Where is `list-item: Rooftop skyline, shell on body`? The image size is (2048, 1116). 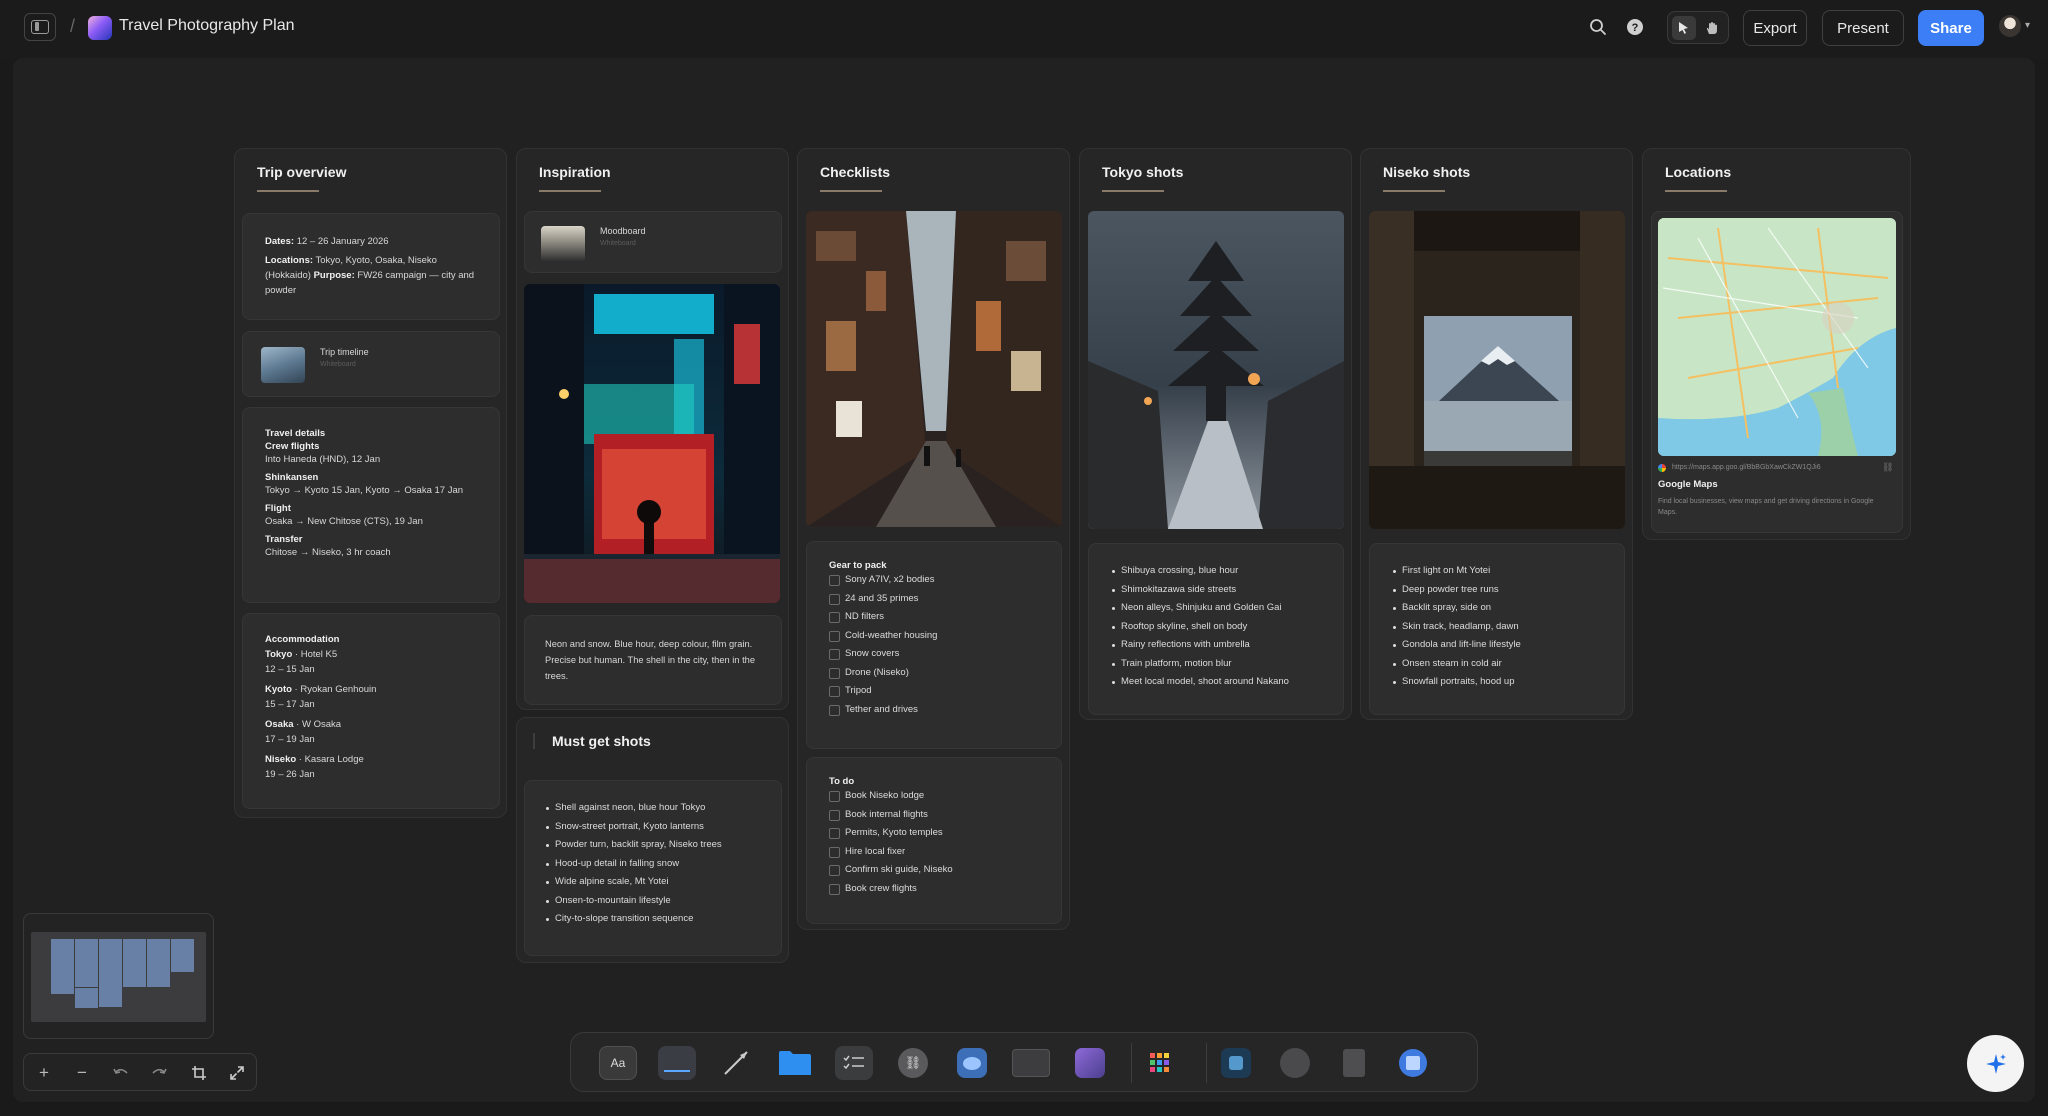 list-item: Rooftop skyline, shell on body is located at coordinates (1216, 627).